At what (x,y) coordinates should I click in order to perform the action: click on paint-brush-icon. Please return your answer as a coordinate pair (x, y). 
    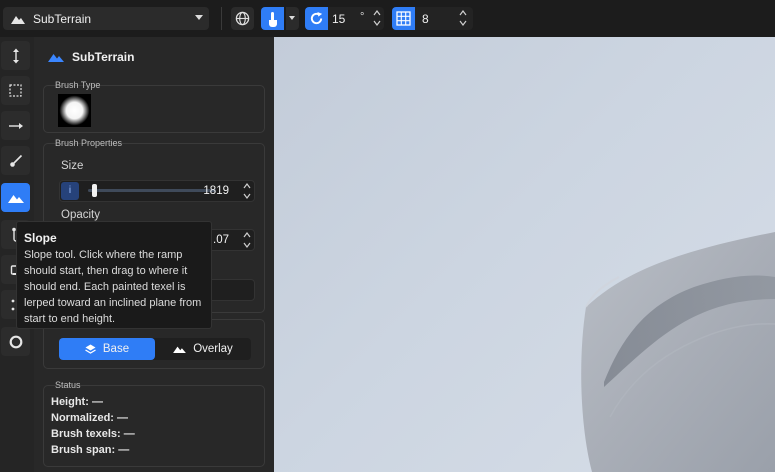
    Looking at the image, I should click on (15, 160).